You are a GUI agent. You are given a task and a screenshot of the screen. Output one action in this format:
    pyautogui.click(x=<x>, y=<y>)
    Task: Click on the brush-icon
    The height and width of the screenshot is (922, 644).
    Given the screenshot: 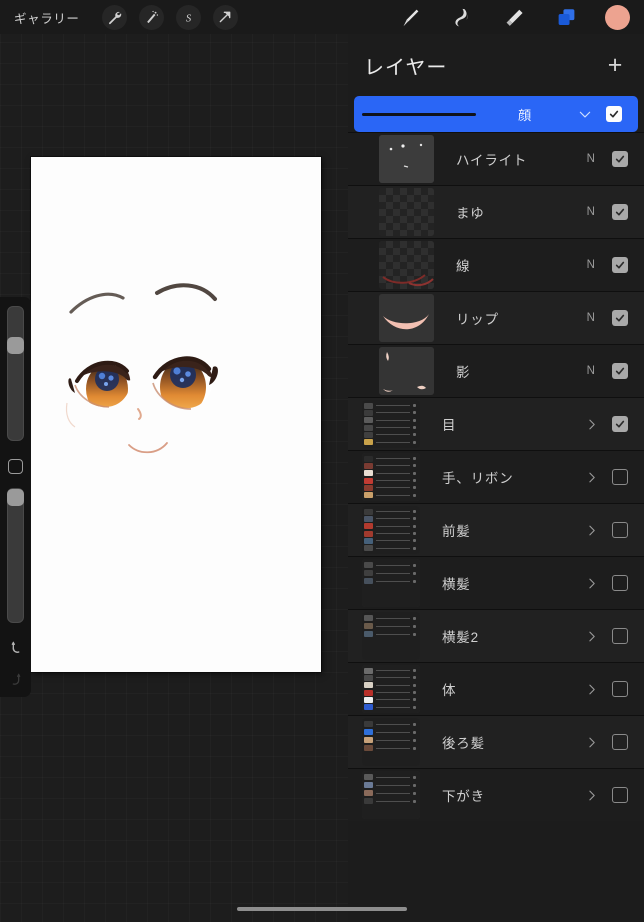 What is the action you would take?
    pyautogui.click(x=410, y=17)
    